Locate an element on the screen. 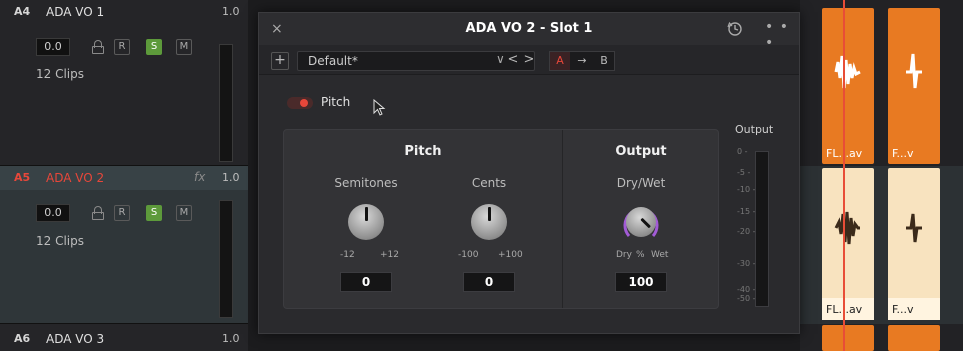  chevron-down-icon: ∨ is located at coordinates (500, 59).